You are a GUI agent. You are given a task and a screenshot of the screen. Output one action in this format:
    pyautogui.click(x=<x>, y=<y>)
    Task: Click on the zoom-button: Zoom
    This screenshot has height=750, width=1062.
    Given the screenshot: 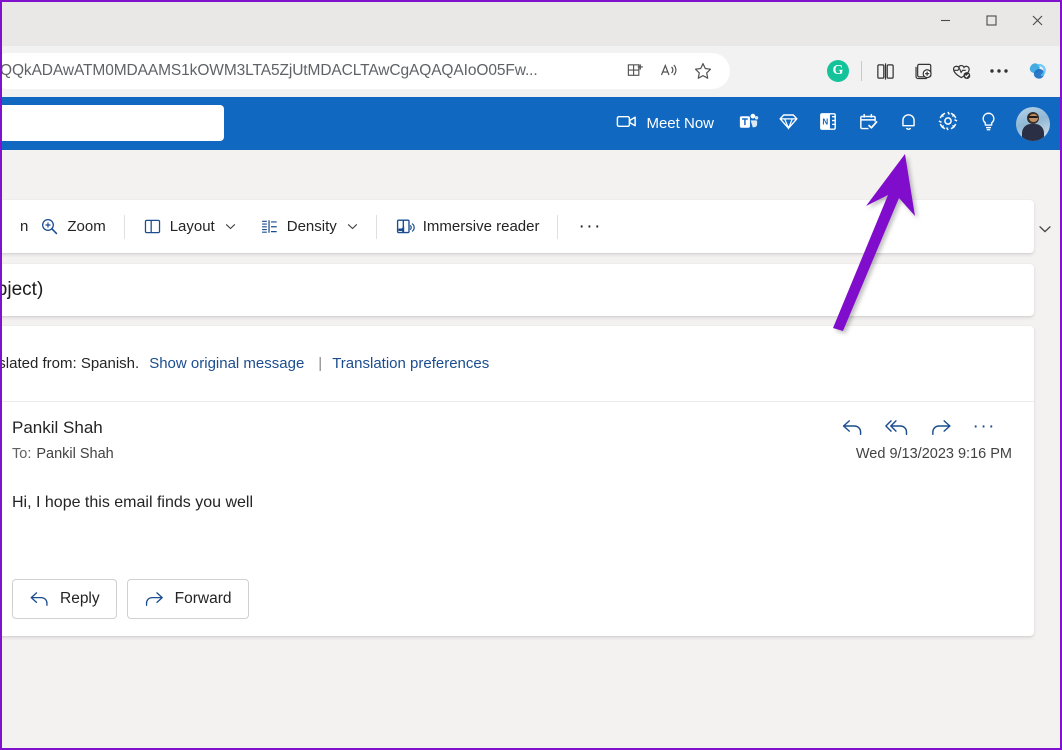 What is the action you would take?
    pyautogui.click(x=72, y=227)
    